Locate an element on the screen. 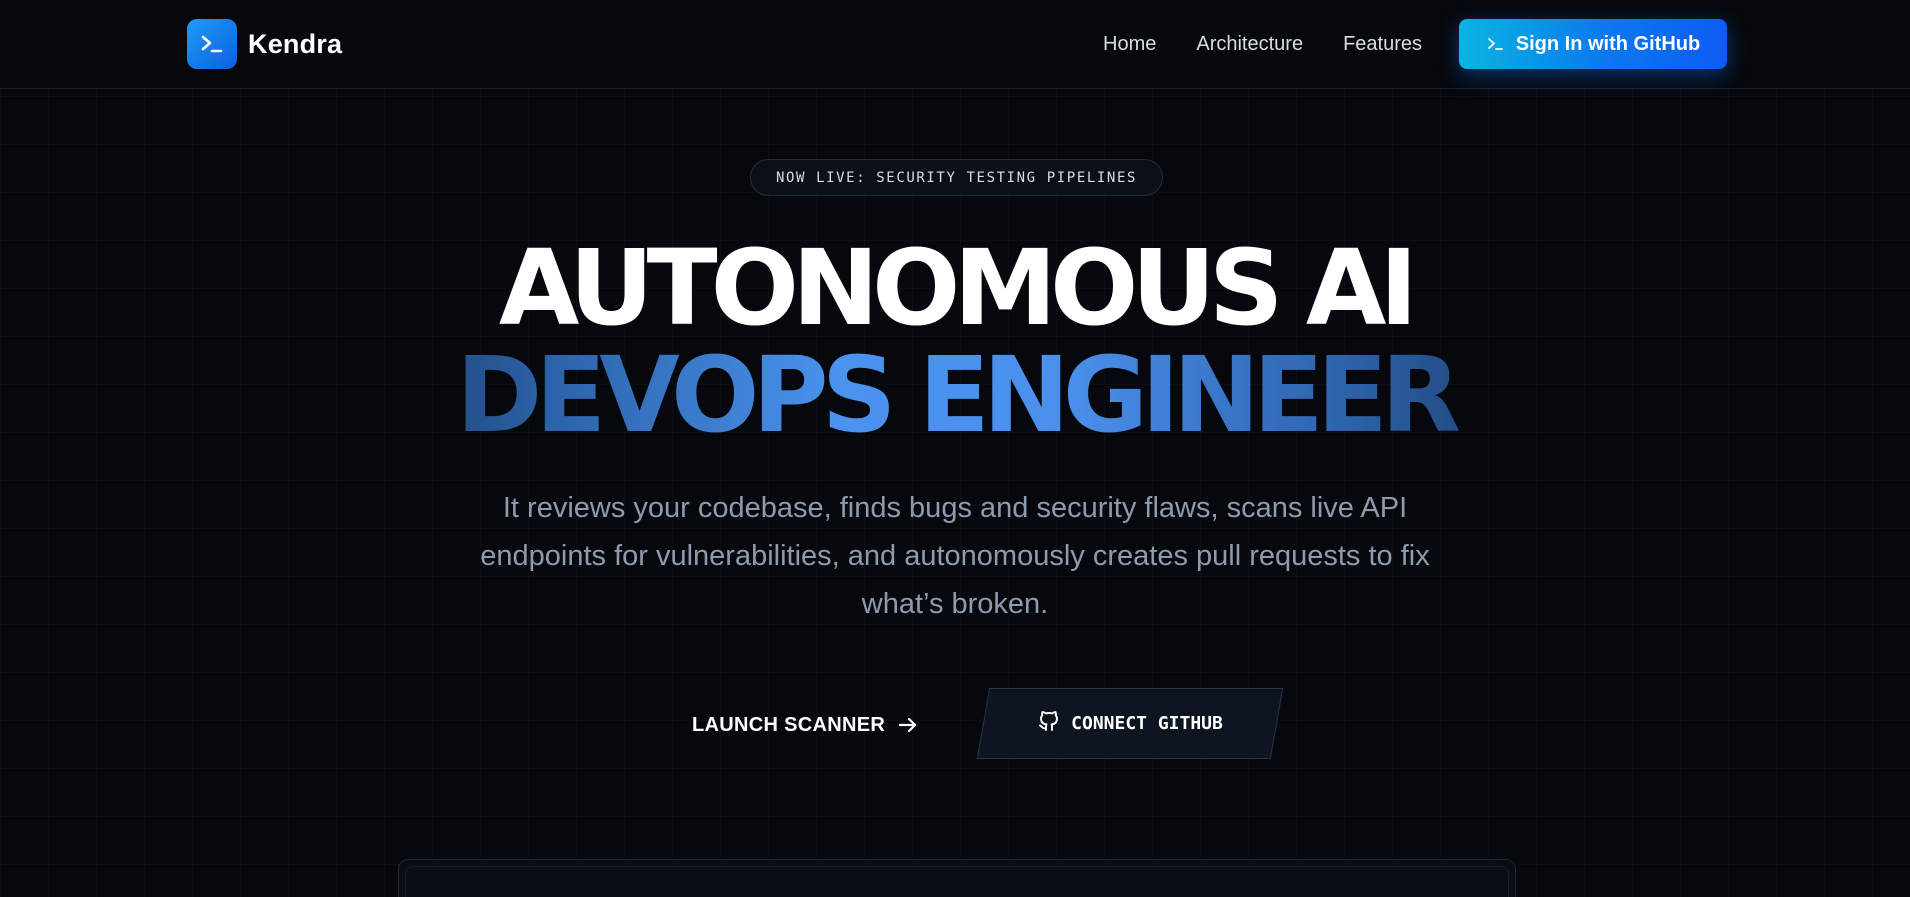 The image size is (1910, 897). scanner-preview-panel is located at coordinates (957, 878).